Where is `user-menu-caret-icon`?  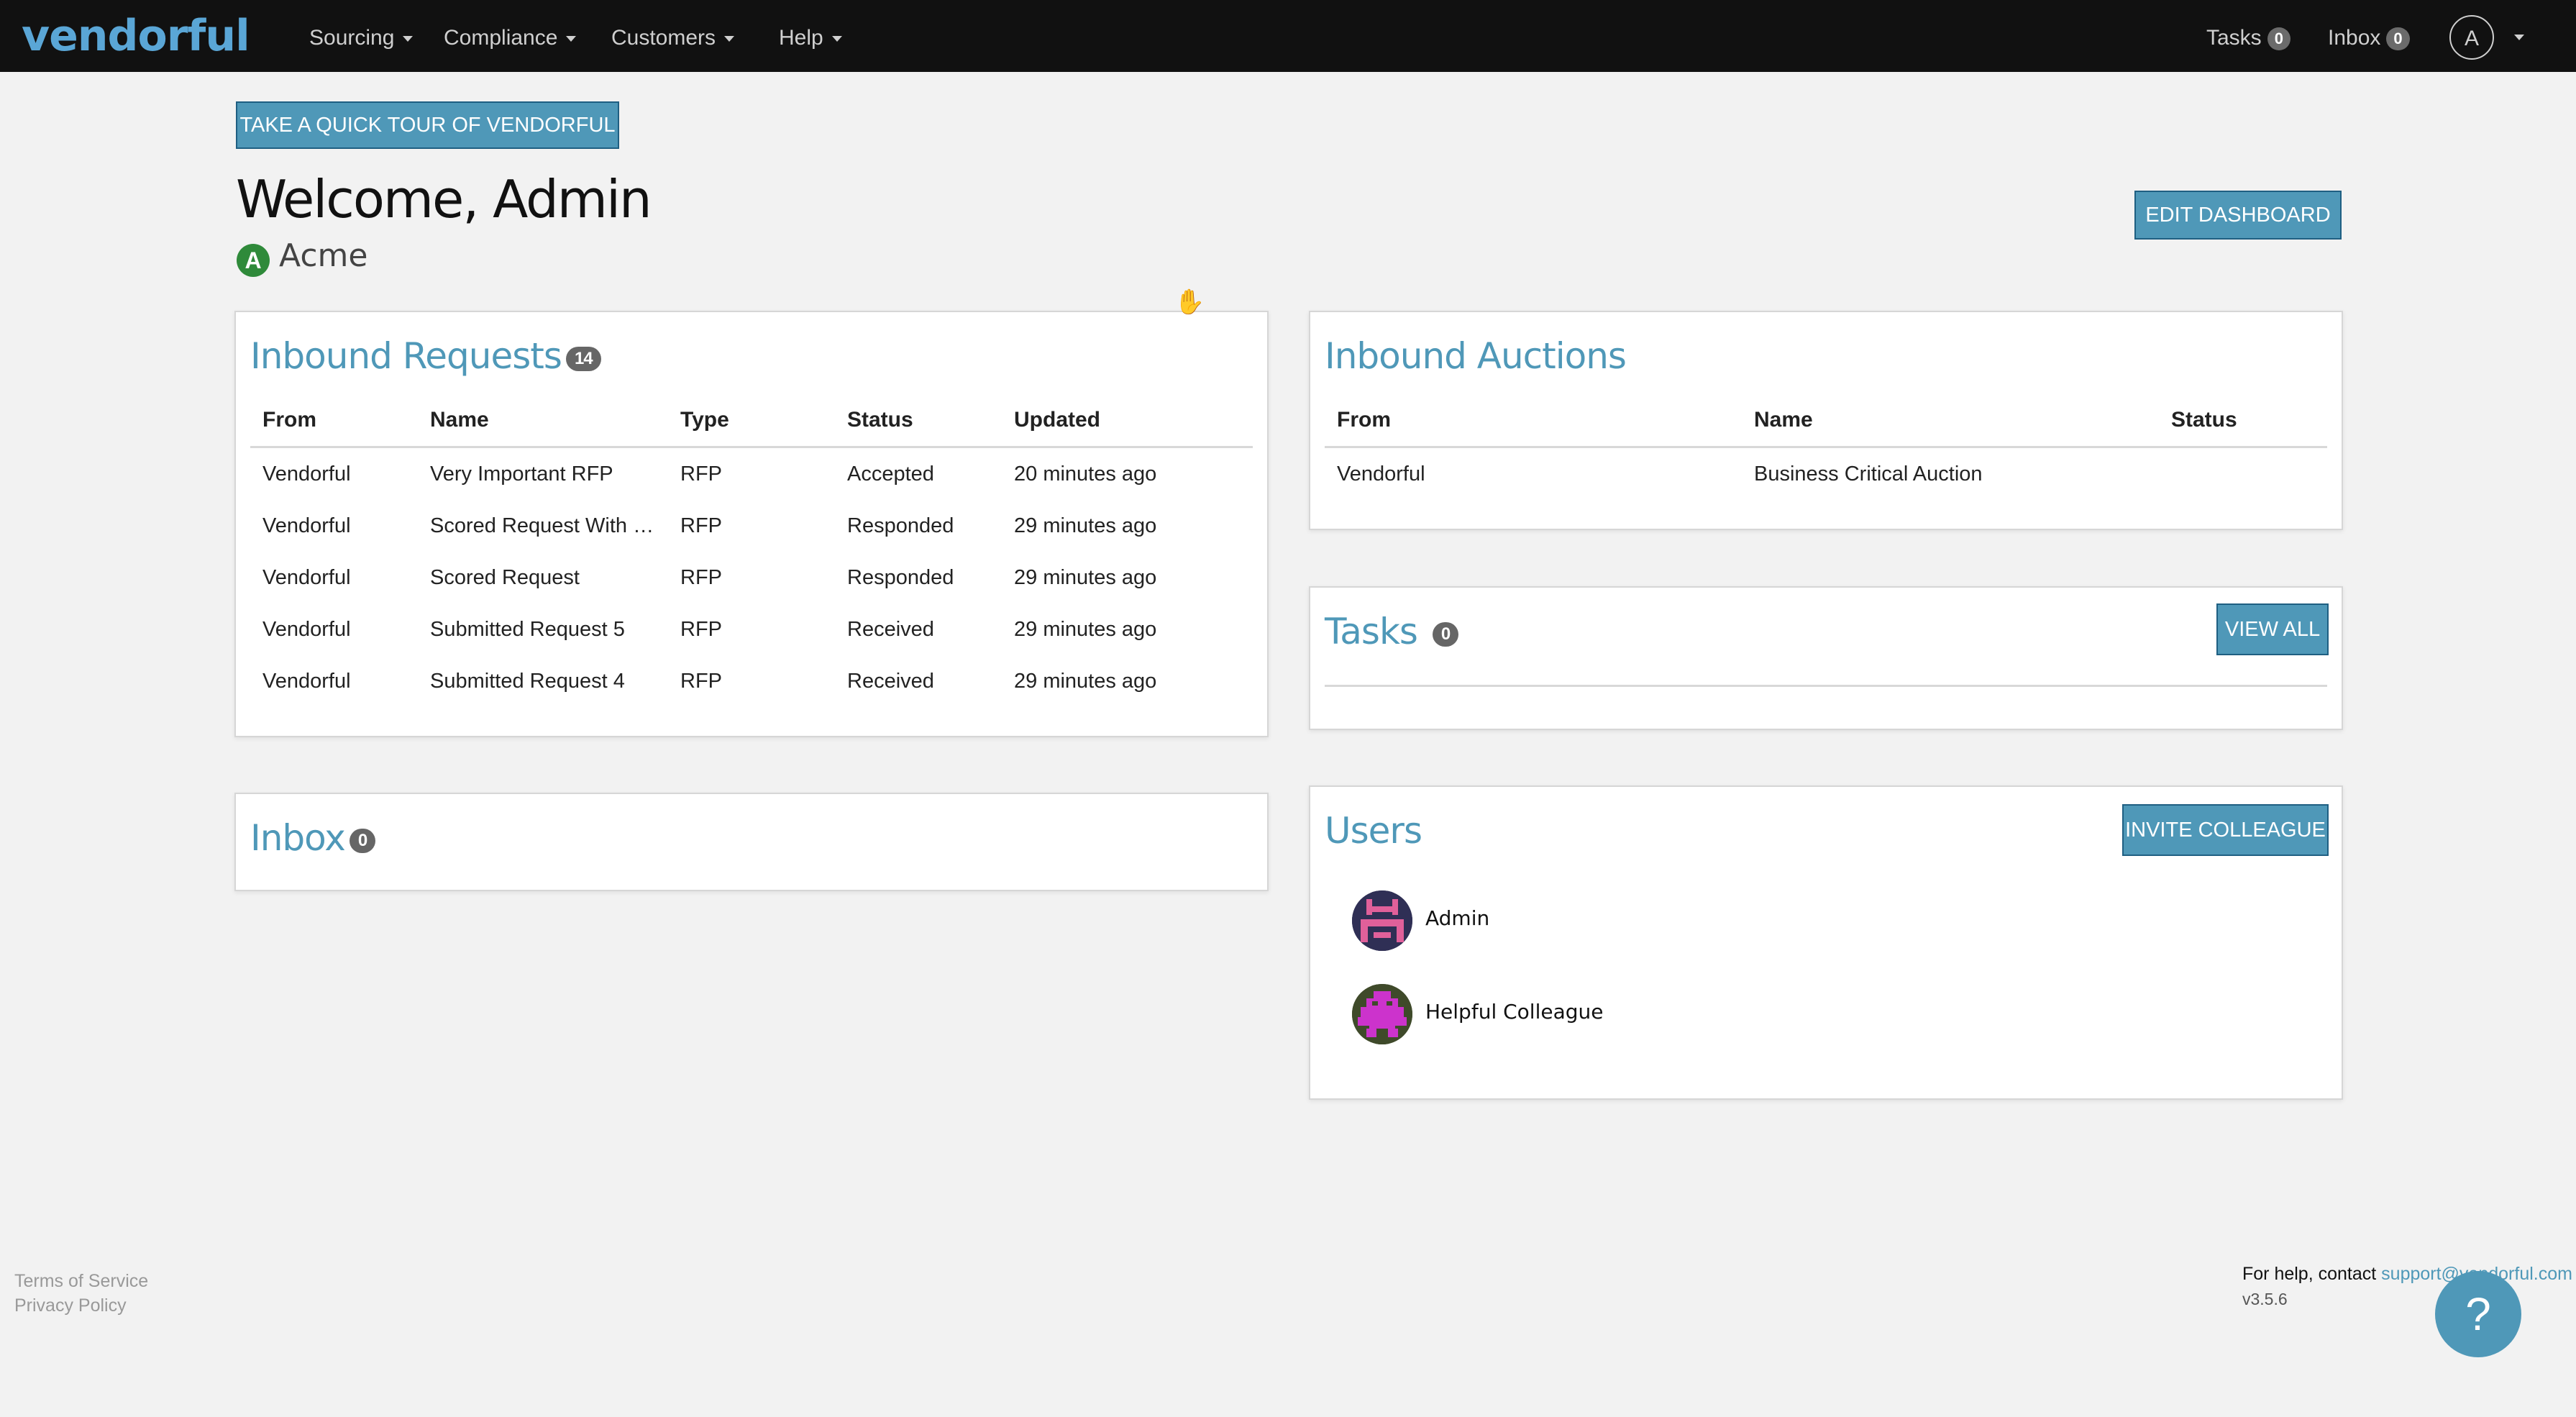 user-menu-caret-icon is located at coordinates (2519, 37).